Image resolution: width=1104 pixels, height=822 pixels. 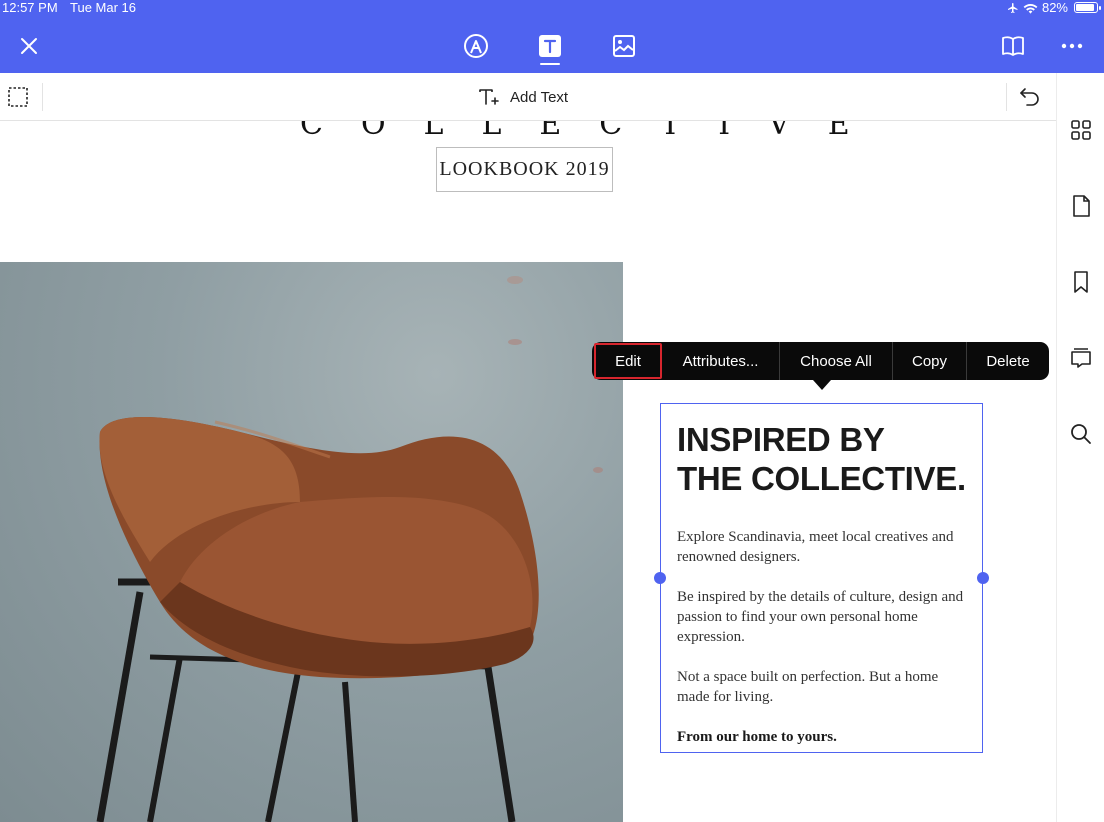 What do you see at coordinates (1030, 8) in the screenshot?
I see `wifi-icon` at bounding box center [1030, 8].